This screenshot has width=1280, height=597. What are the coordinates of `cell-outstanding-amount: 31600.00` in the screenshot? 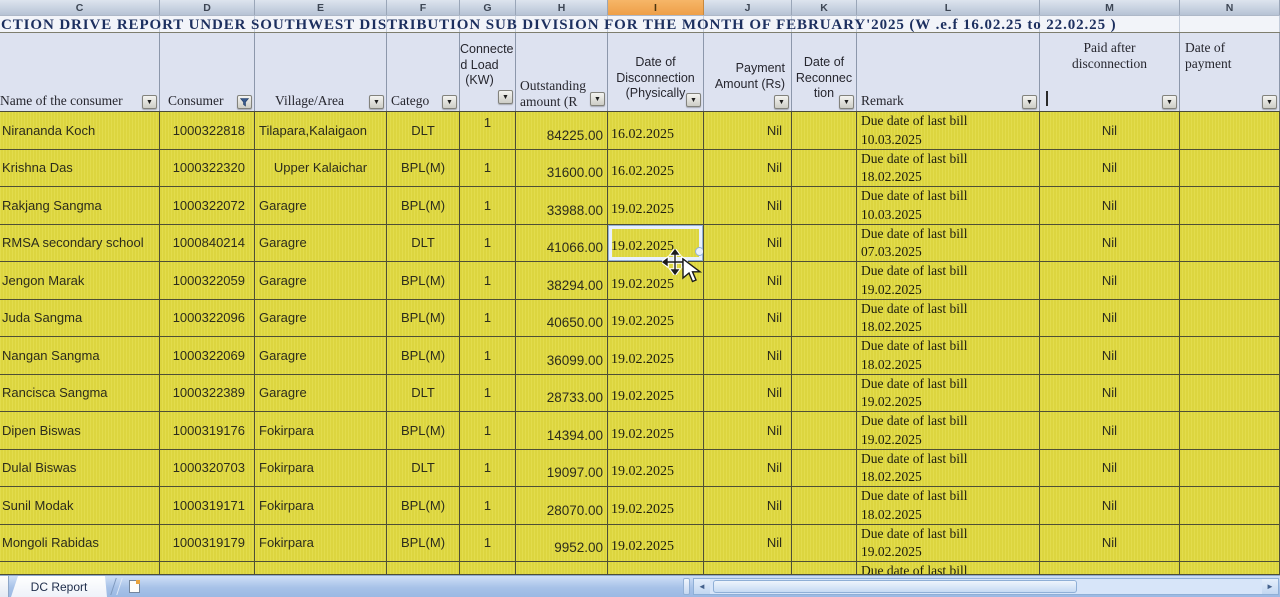 It's located at (562, 168).